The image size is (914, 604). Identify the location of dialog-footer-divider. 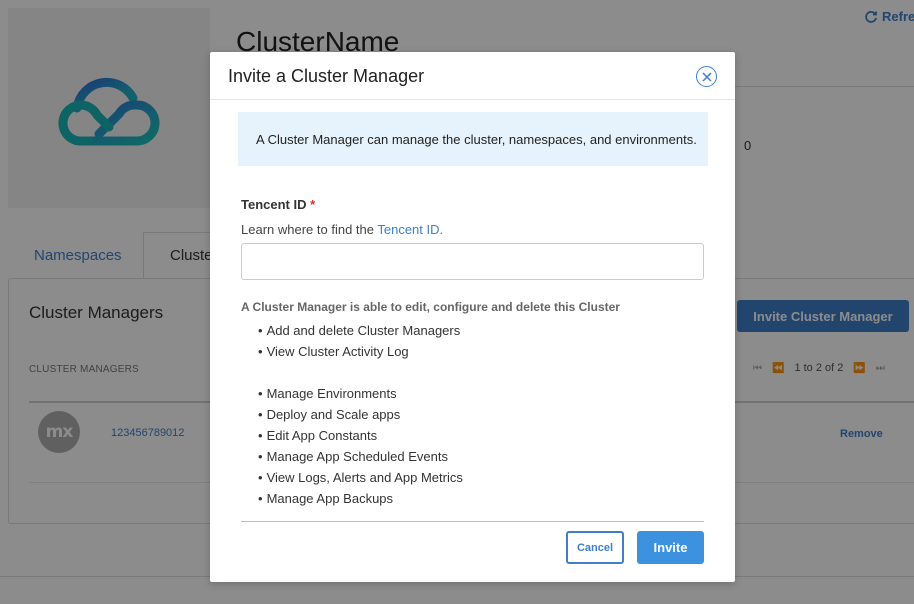
(472, 521).